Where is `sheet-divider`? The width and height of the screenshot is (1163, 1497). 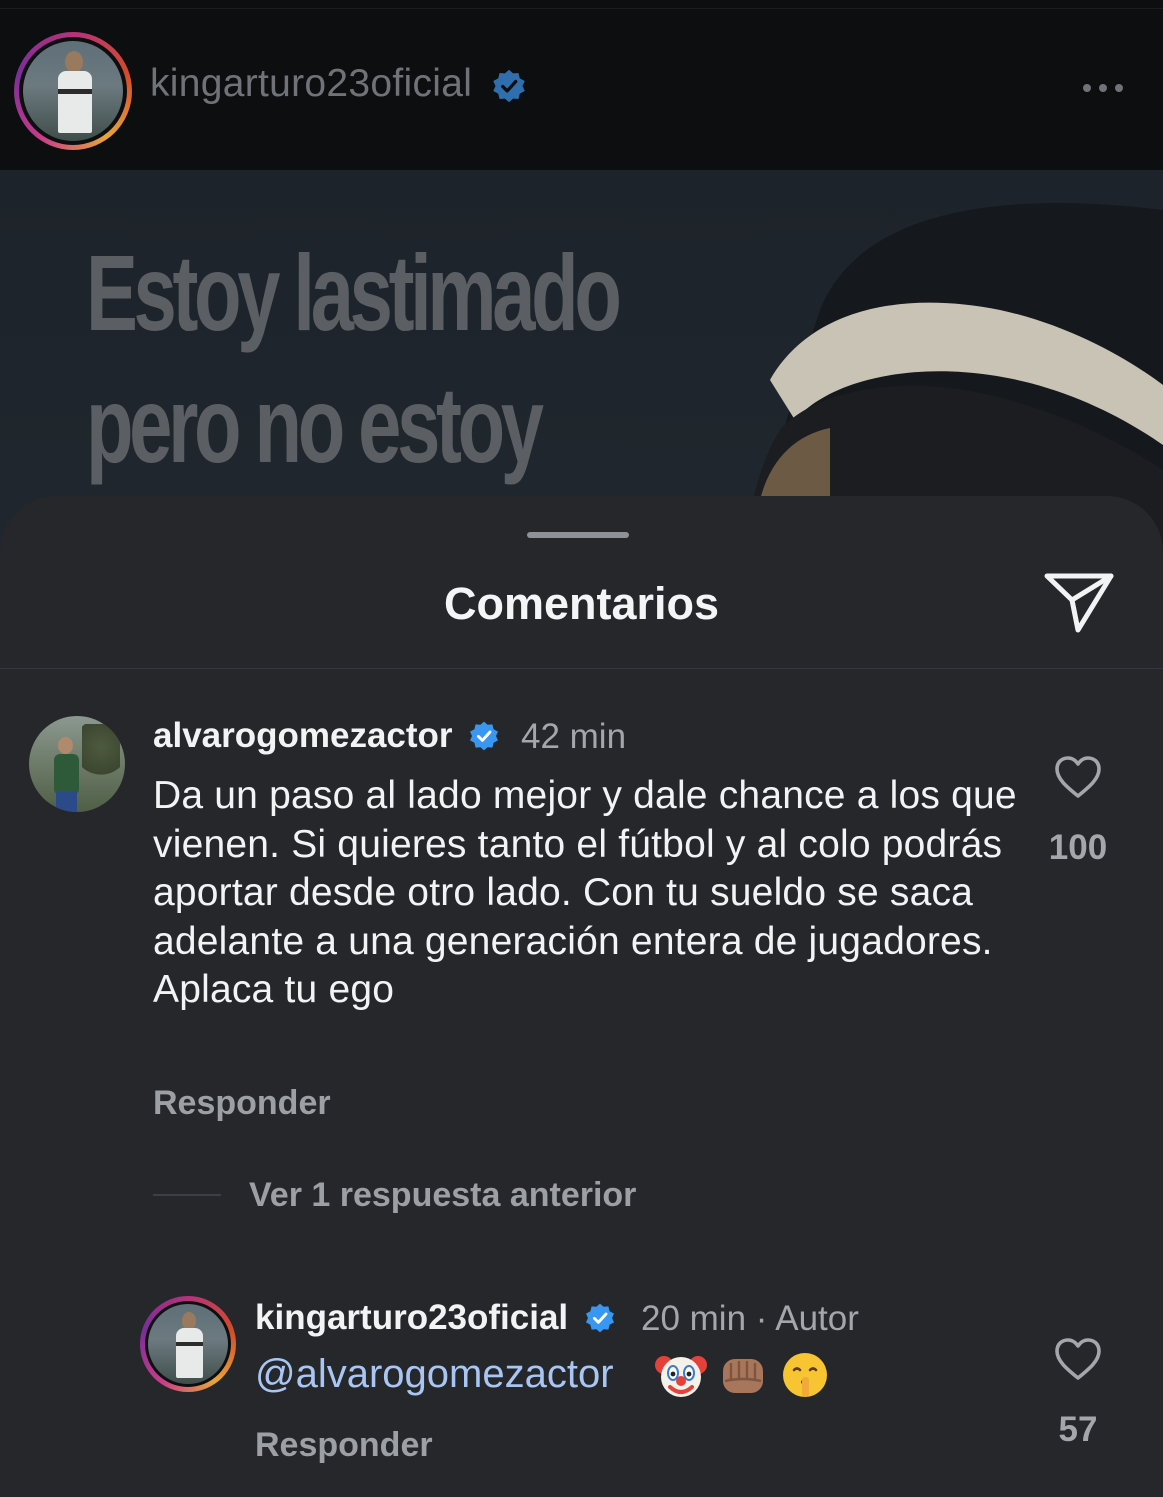 sheet-divider is located at coordinates (581, 668).